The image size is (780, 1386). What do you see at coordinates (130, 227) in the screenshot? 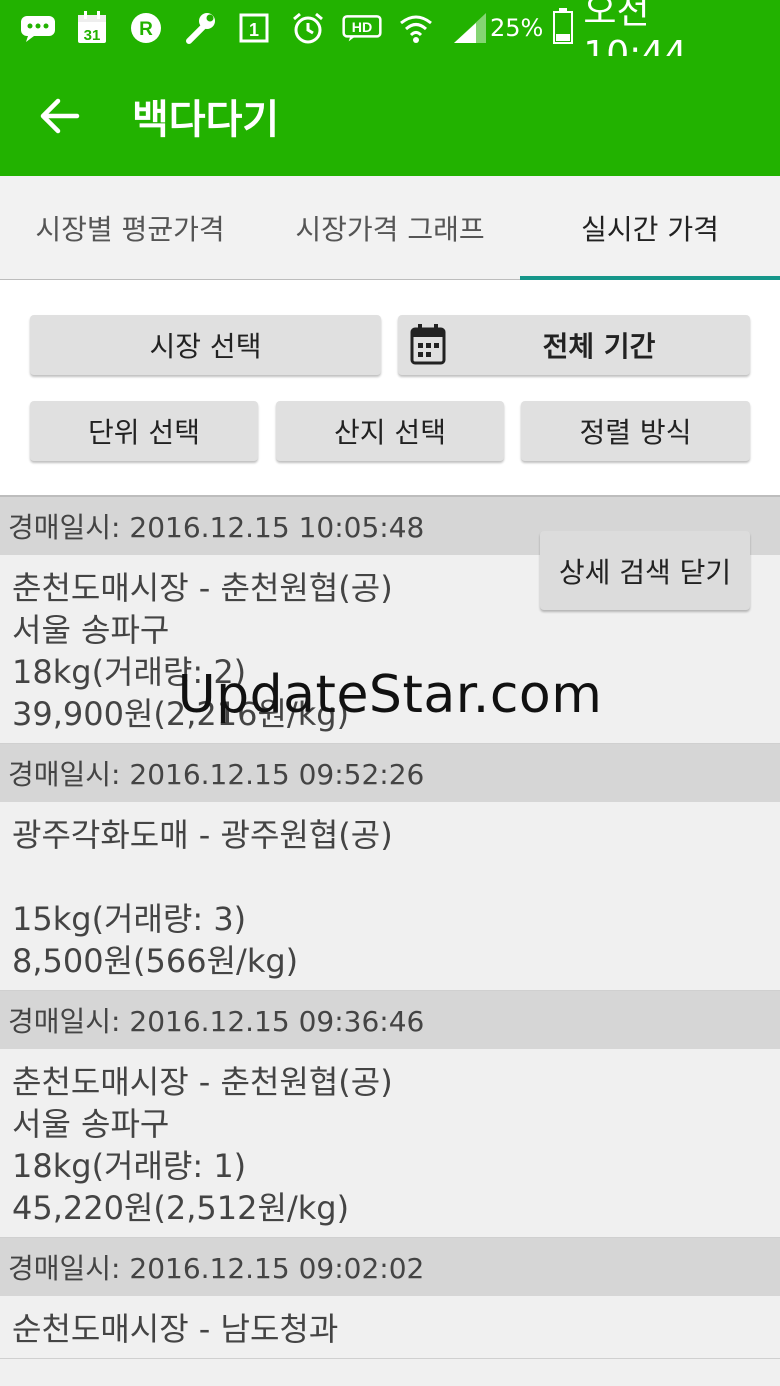
I see `tab-market-average: 시장별 평균가격` at bounding box center [130, 227].